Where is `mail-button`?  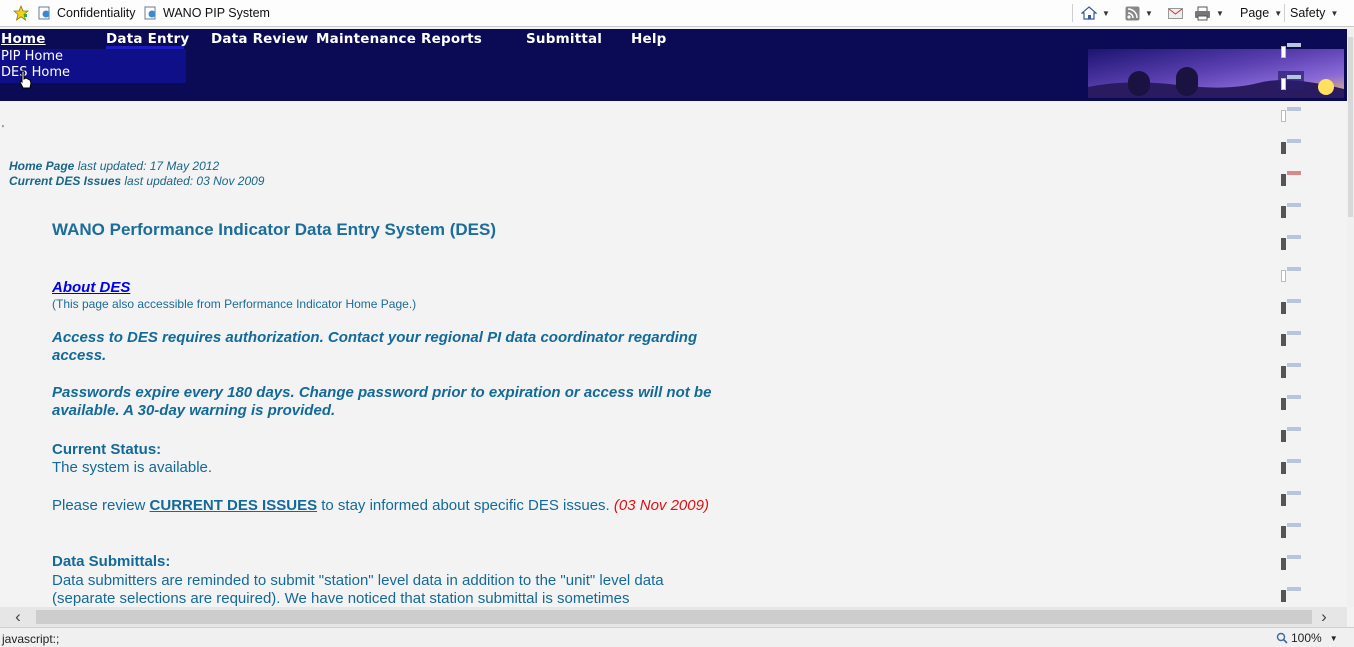
mail-button is located at coordinates (1175, 13).